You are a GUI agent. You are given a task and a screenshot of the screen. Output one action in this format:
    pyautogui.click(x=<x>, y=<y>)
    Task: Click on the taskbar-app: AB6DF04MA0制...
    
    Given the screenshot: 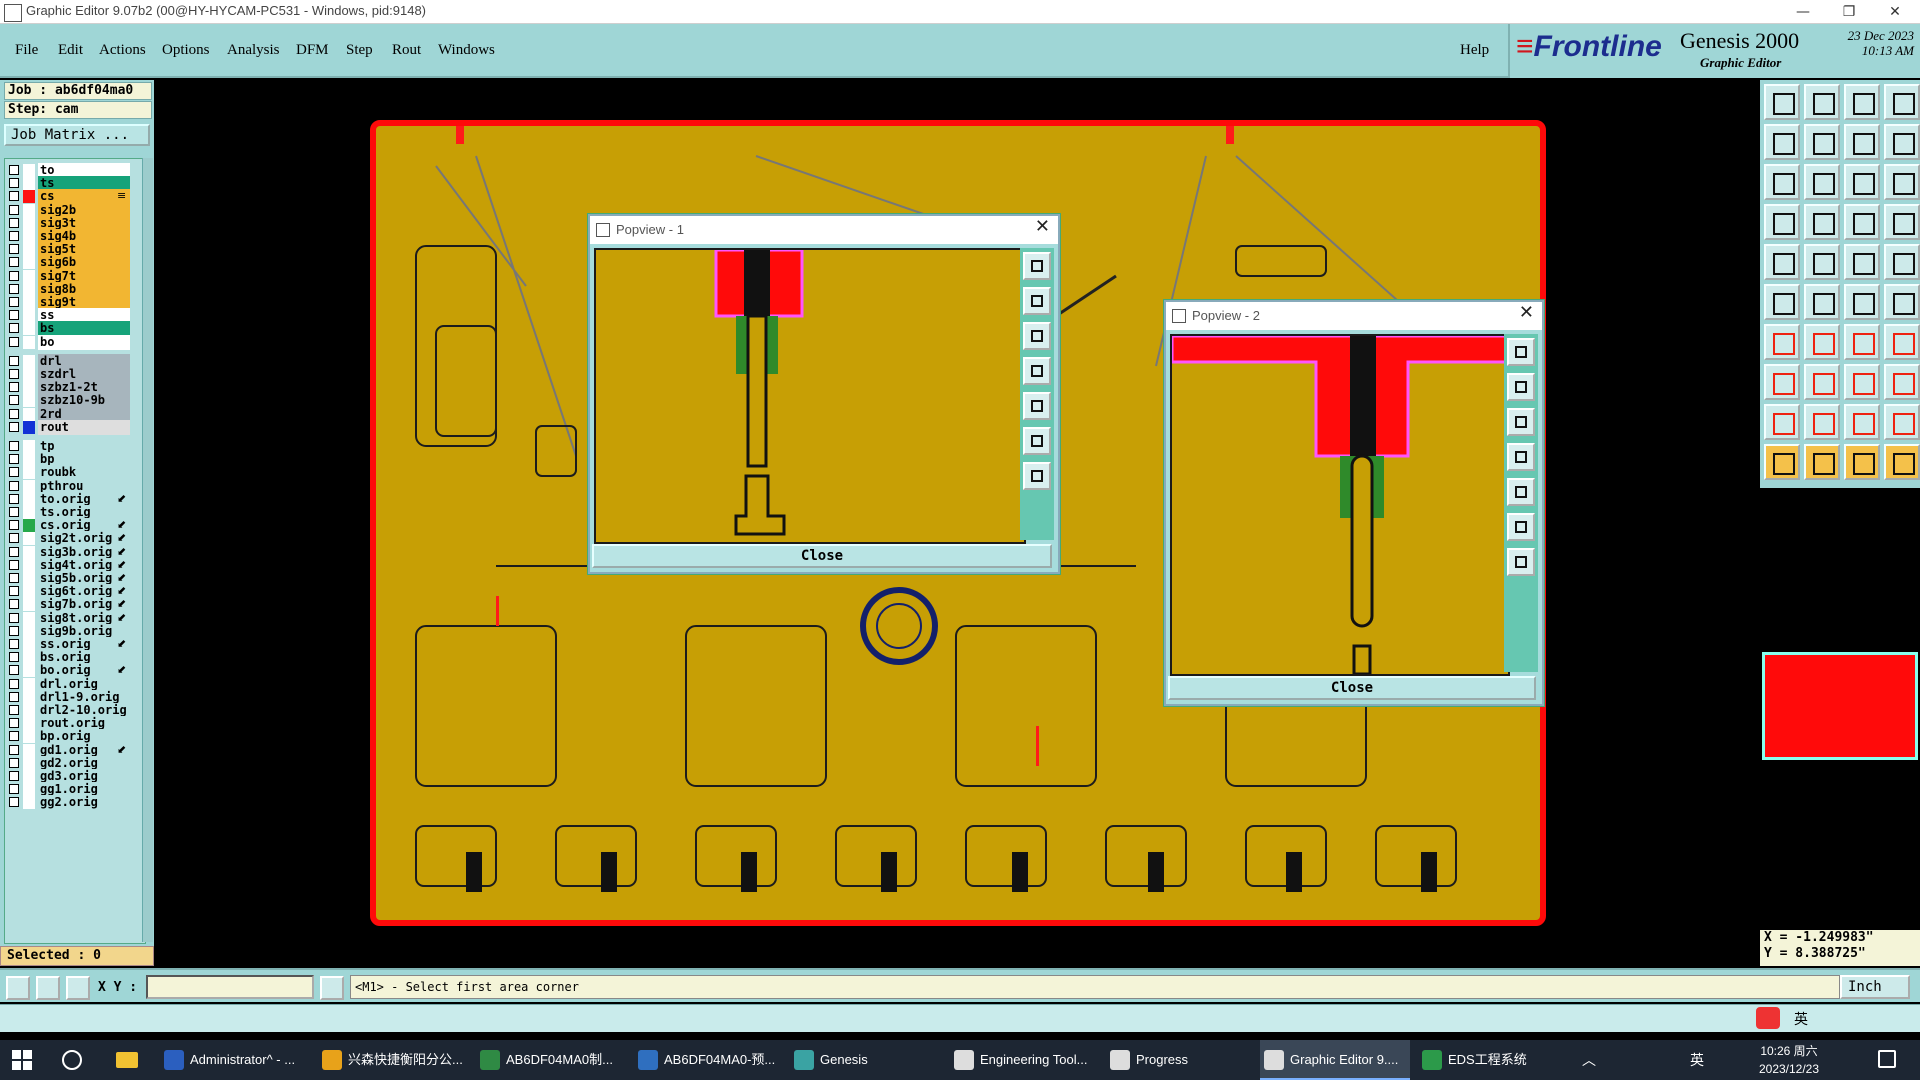 What is the action you would take?
    pyautogui.click(x=551, y=1060)
    